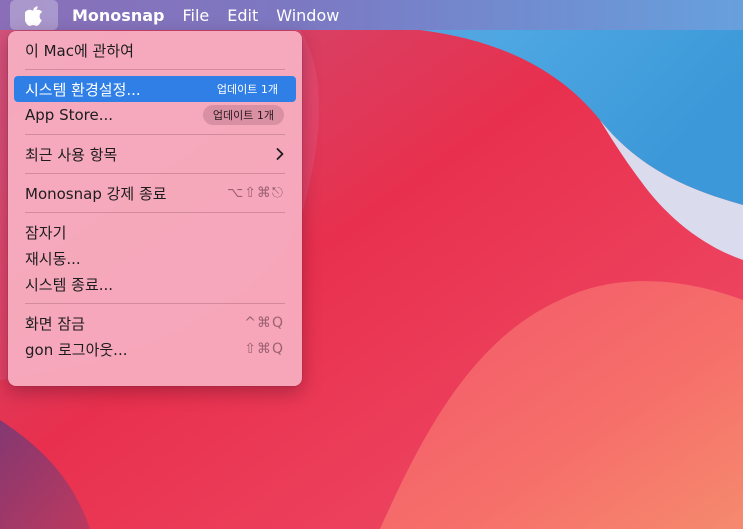 Image resolution: width=743 pixels, height=529 pixels. I want to click on menubar-file: File, so click(195, 15).